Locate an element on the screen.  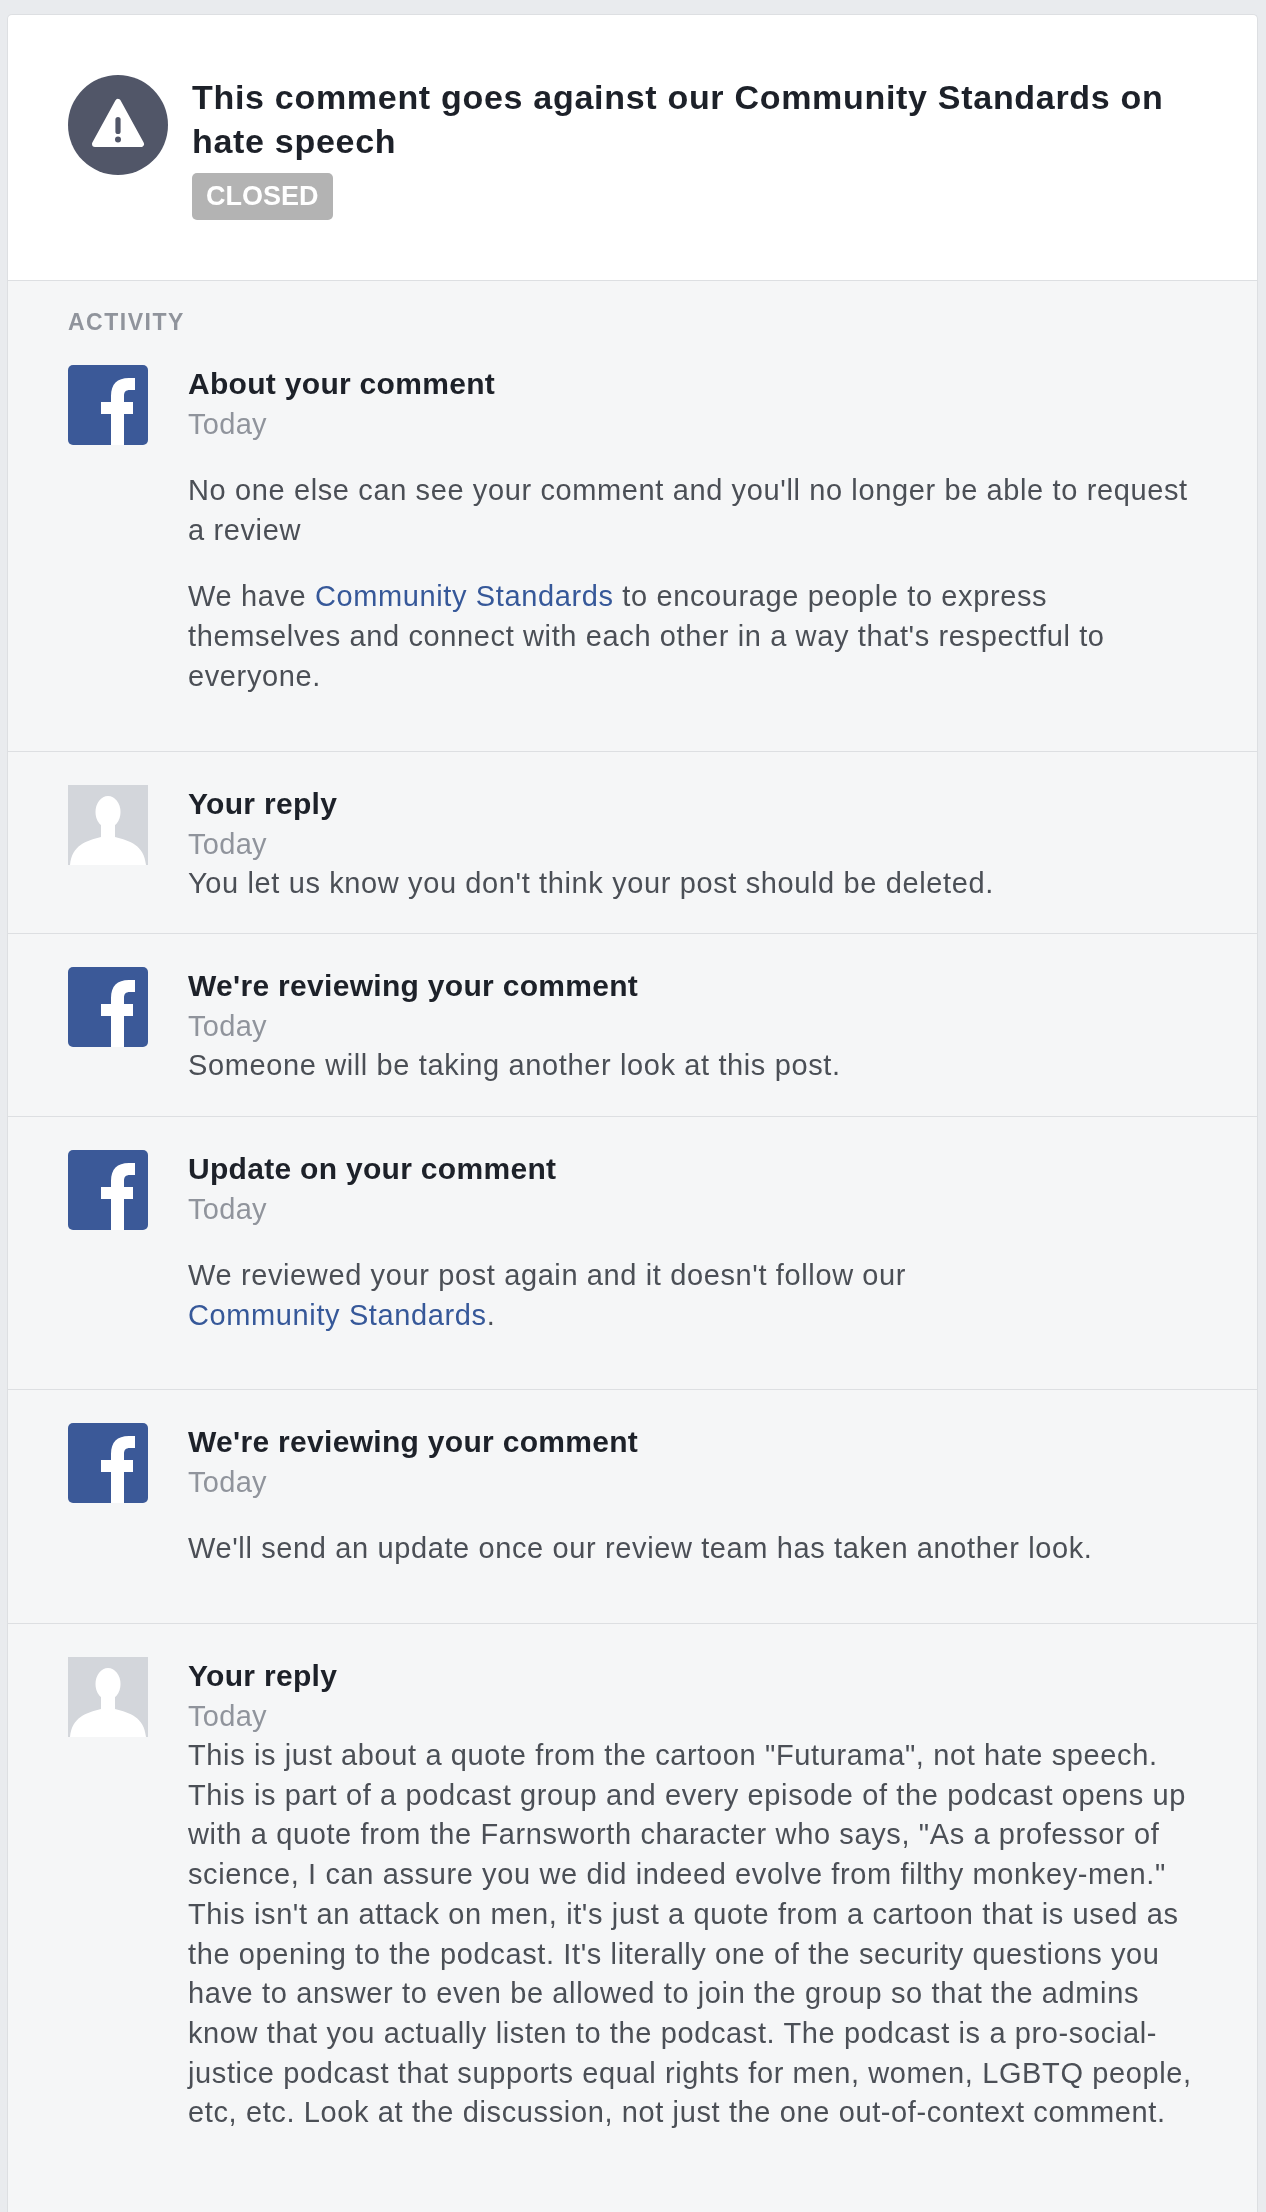
message-text: We reviewed your post again and it doesn't follow our Community Standards. is located at coordinates (548, 1295).